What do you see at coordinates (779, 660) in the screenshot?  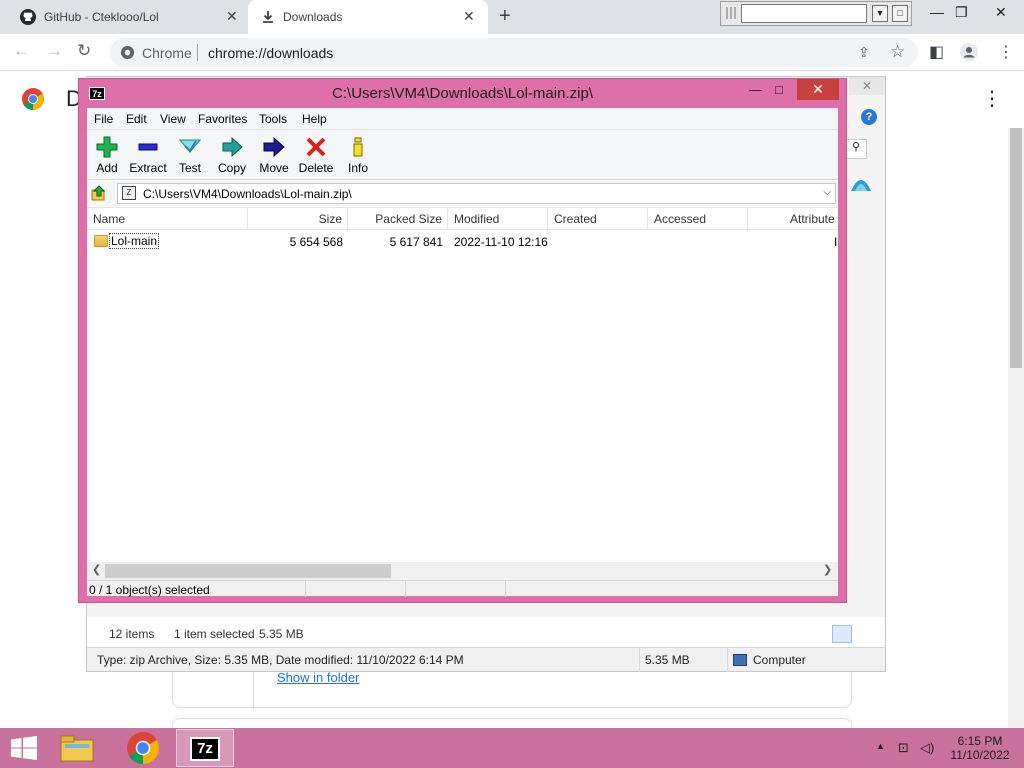 I see `details-location: Computer` at bounding box center [779, 660].